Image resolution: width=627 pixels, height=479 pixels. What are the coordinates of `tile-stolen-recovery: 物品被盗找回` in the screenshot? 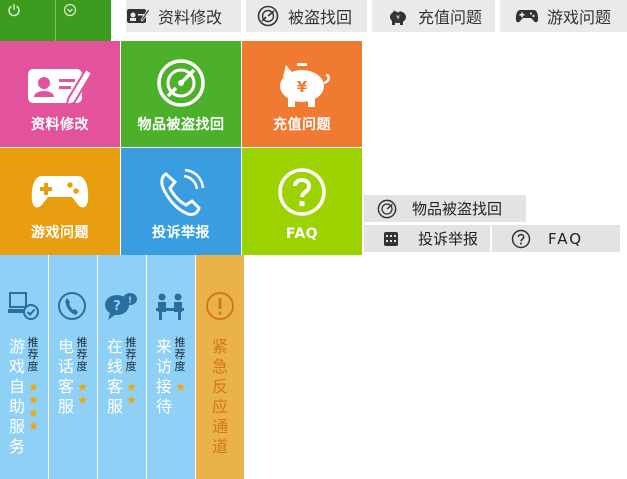 It's located at (181, 94).